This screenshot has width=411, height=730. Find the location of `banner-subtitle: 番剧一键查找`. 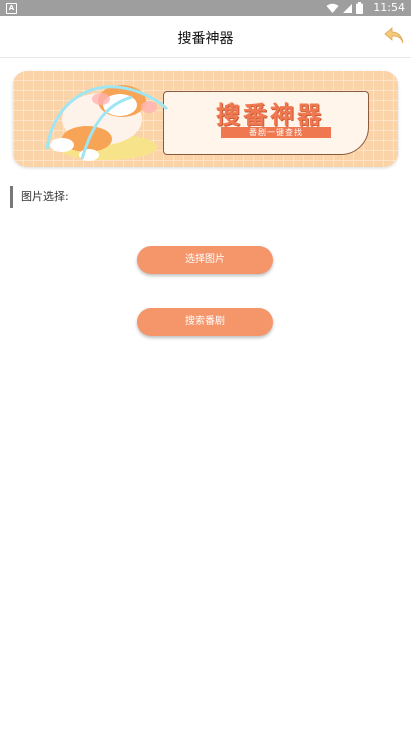

banner-subtitle: 番剧一键查找 is located at coordinates (276, 132).